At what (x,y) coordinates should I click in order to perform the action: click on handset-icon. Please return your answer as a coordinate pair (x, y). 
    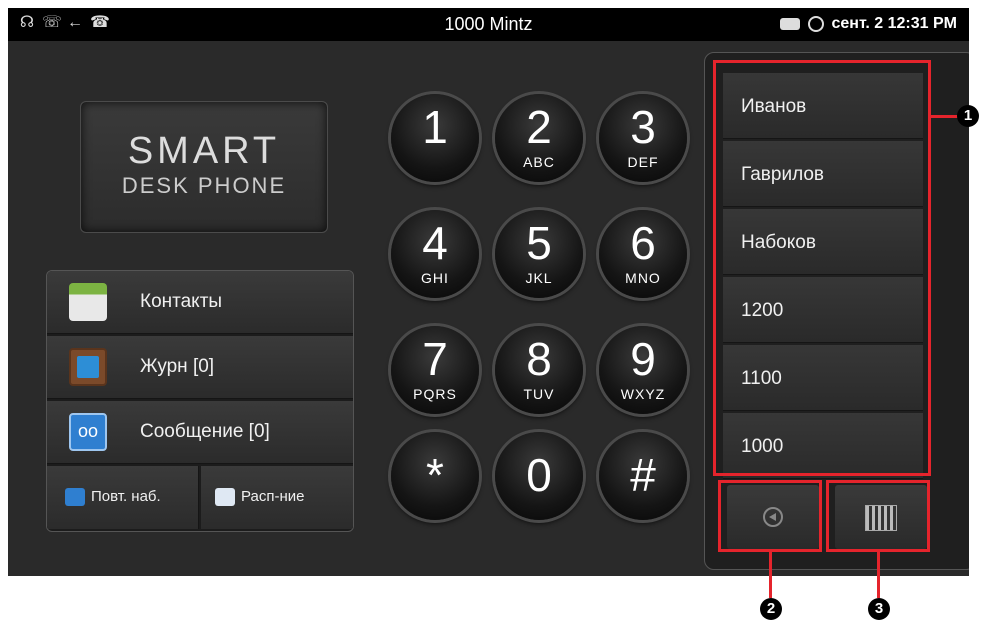
    Looking at the image, I should click on (789, 24).